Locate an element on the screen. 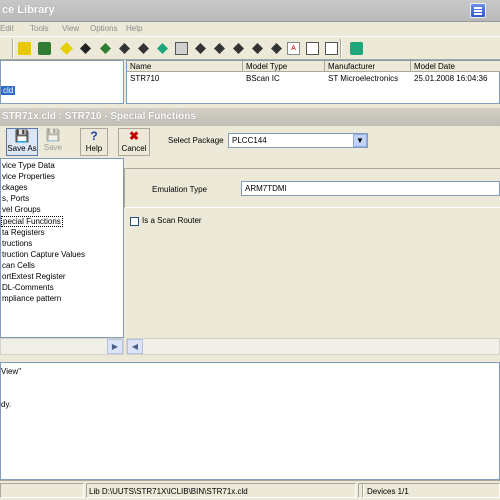  library-tree: cld is located at coordinates (62, 82).